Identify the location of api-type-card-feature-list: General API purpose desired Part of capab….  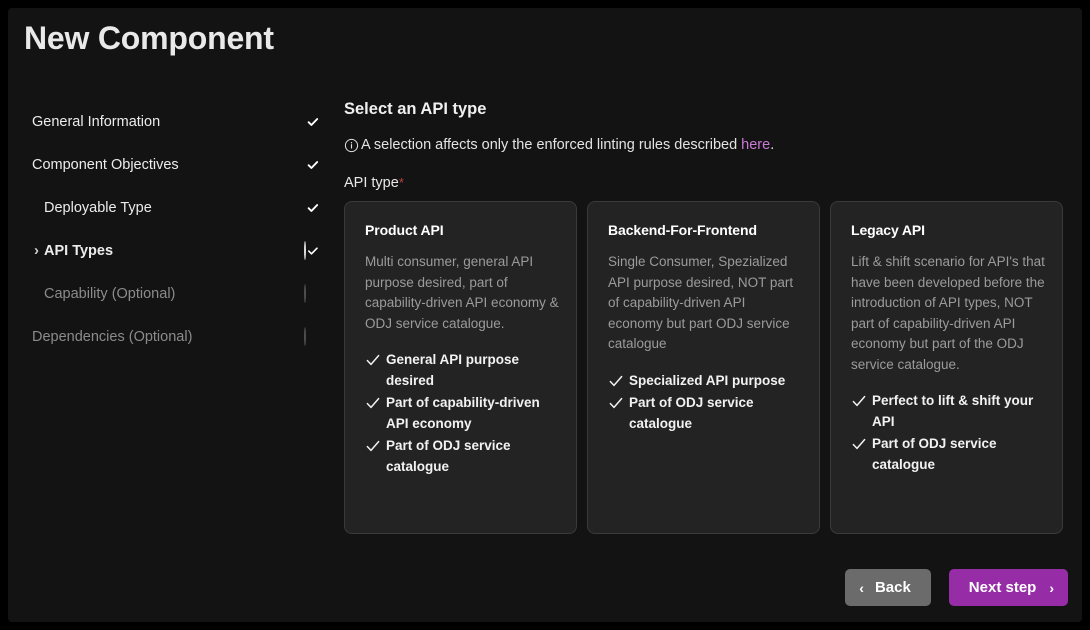
(462, 413).